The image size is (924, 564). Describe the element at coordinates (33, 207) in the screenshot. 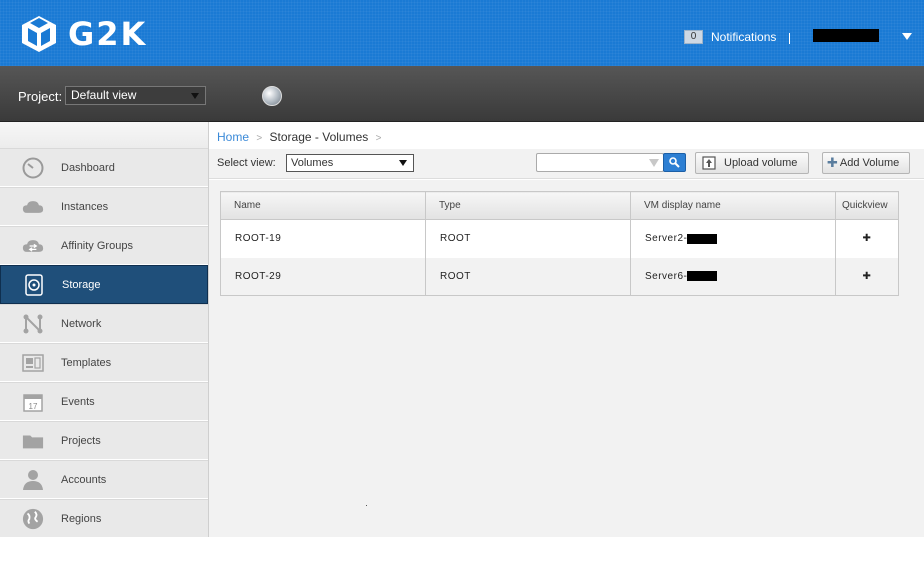

I see `cloud-icon` at that location.